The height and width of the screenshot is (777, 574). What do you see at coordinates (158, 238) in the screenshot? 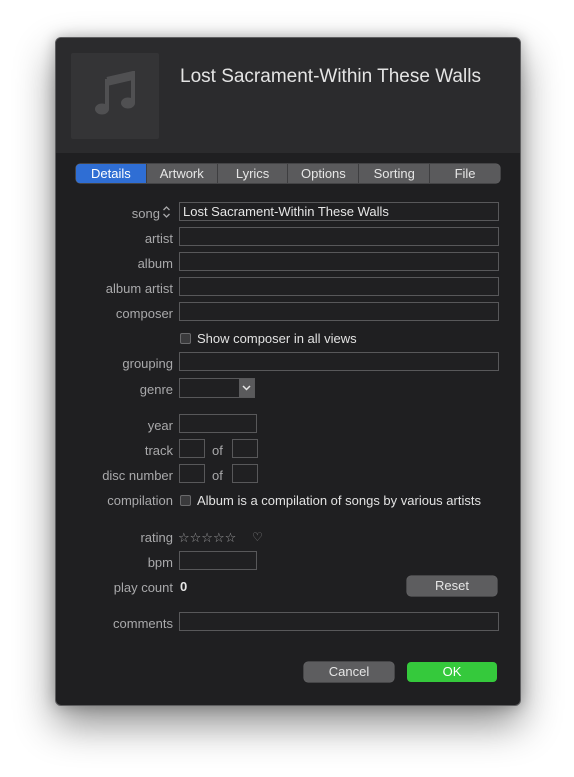
I see `artist-label: artist` at bounding box center [158, 238].